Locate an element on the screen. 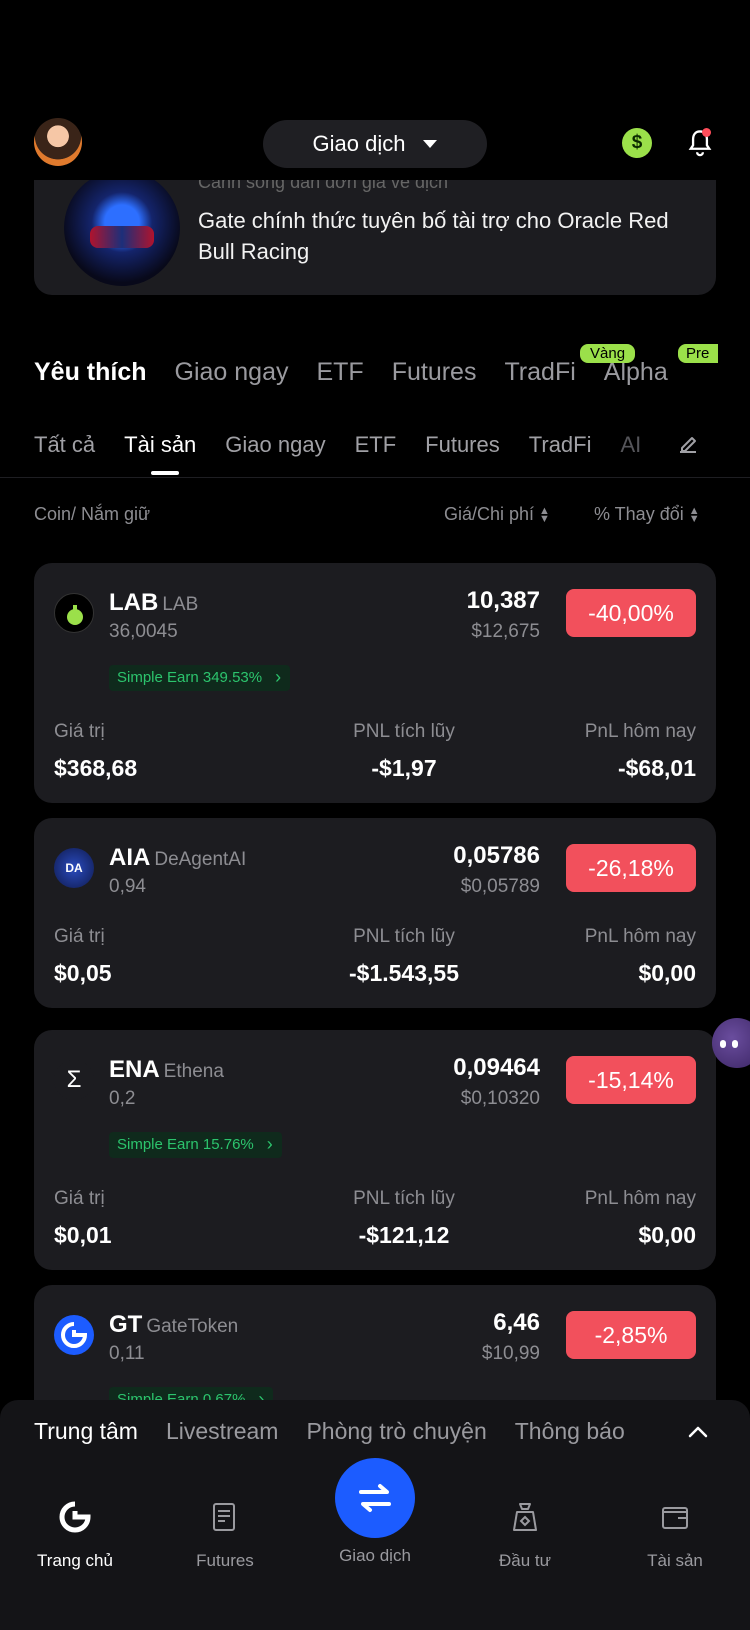 This screenshot has height=1630, width=750. wallet-icon is located at coordinates (675, 1518).